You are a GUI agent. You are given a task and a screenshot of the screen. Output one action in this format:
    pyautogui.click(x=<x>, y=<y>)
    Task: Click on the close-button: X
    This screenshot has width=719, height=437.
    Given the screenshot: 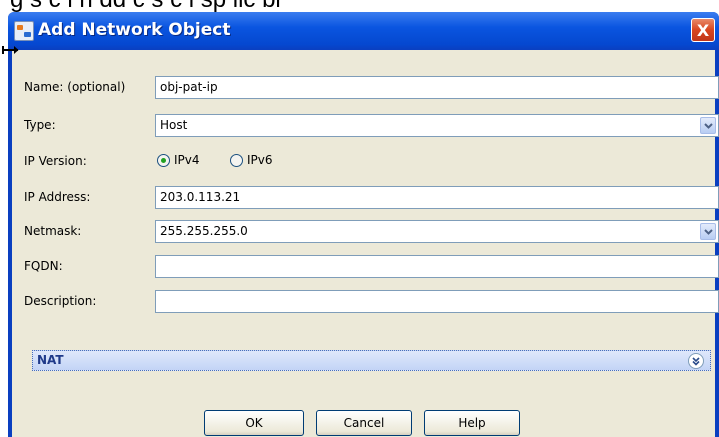 What is the action you would take?
    pyautogui.click(x=703, y=30)
    